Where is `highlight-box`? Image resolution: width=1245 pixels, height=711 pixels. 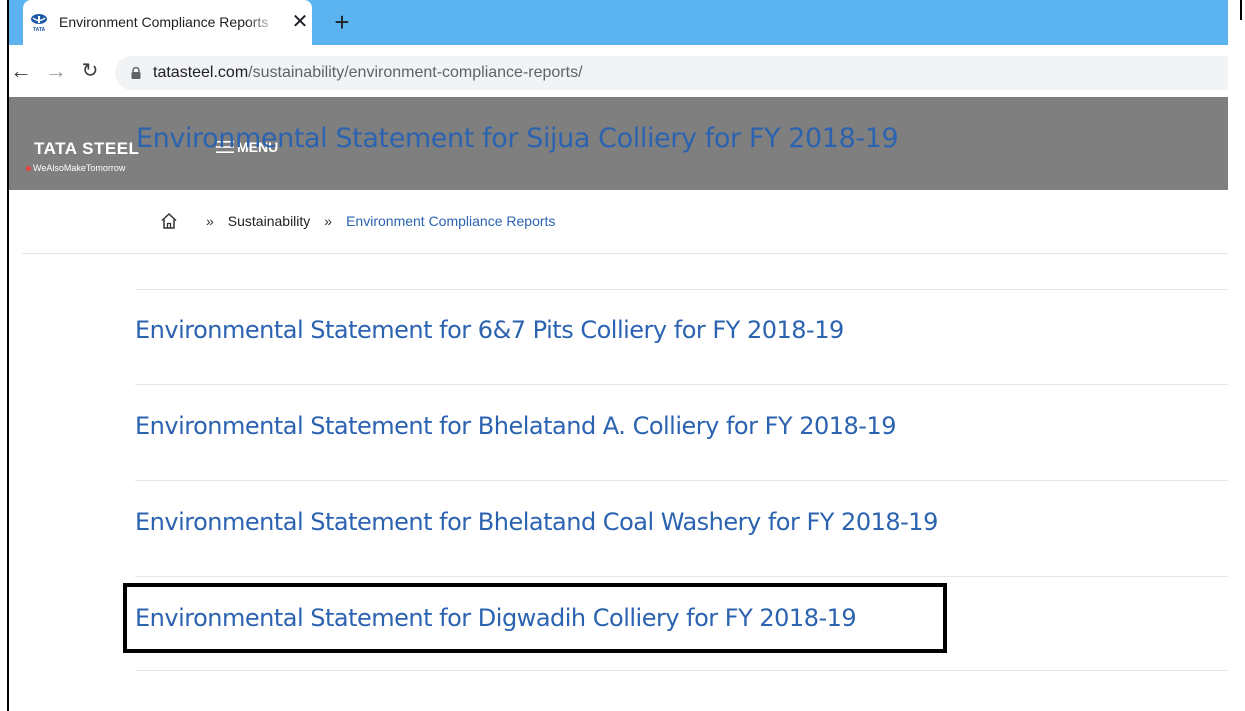 highlight-box is located at coordinates (535, 618).